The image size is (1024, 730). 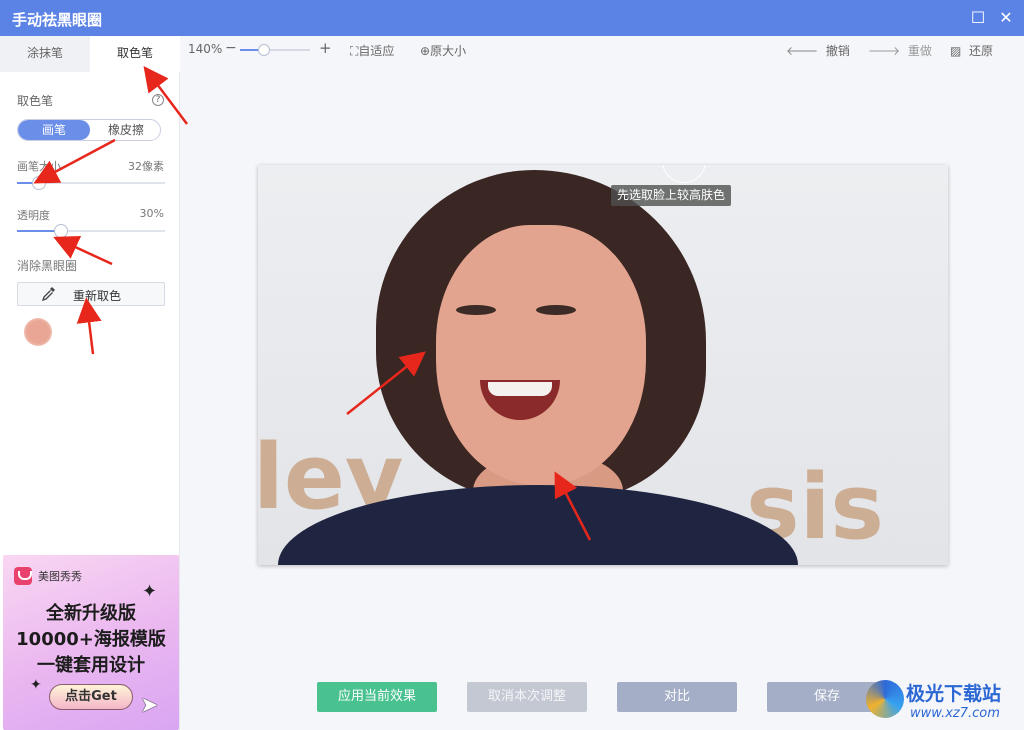 I want to click on remove-dark-circles-label: 消除黑眼圈, so click(x=47, y=266).